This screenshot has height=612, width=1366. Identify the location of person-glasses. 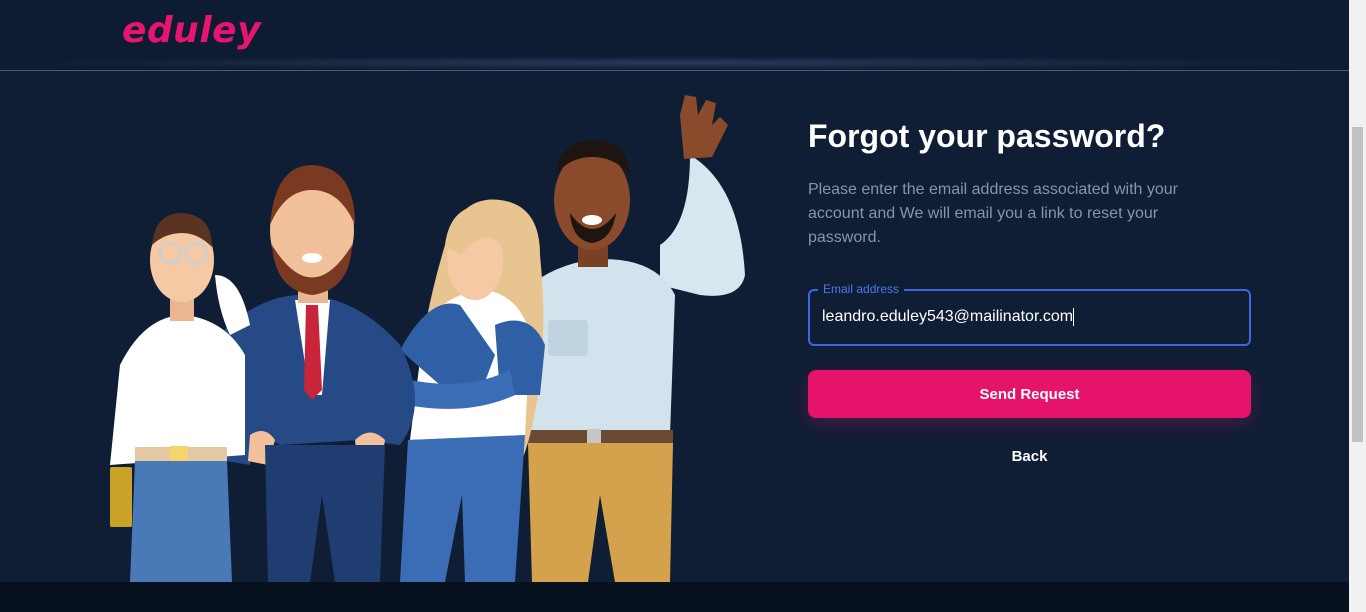
(180, 397).